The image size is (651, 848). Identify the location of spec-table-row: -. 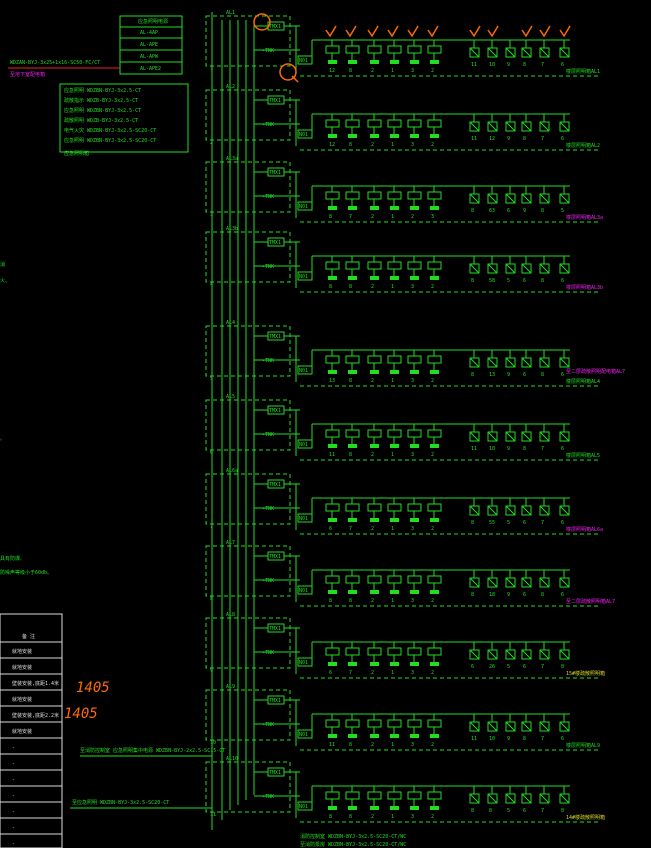
(13, 780).